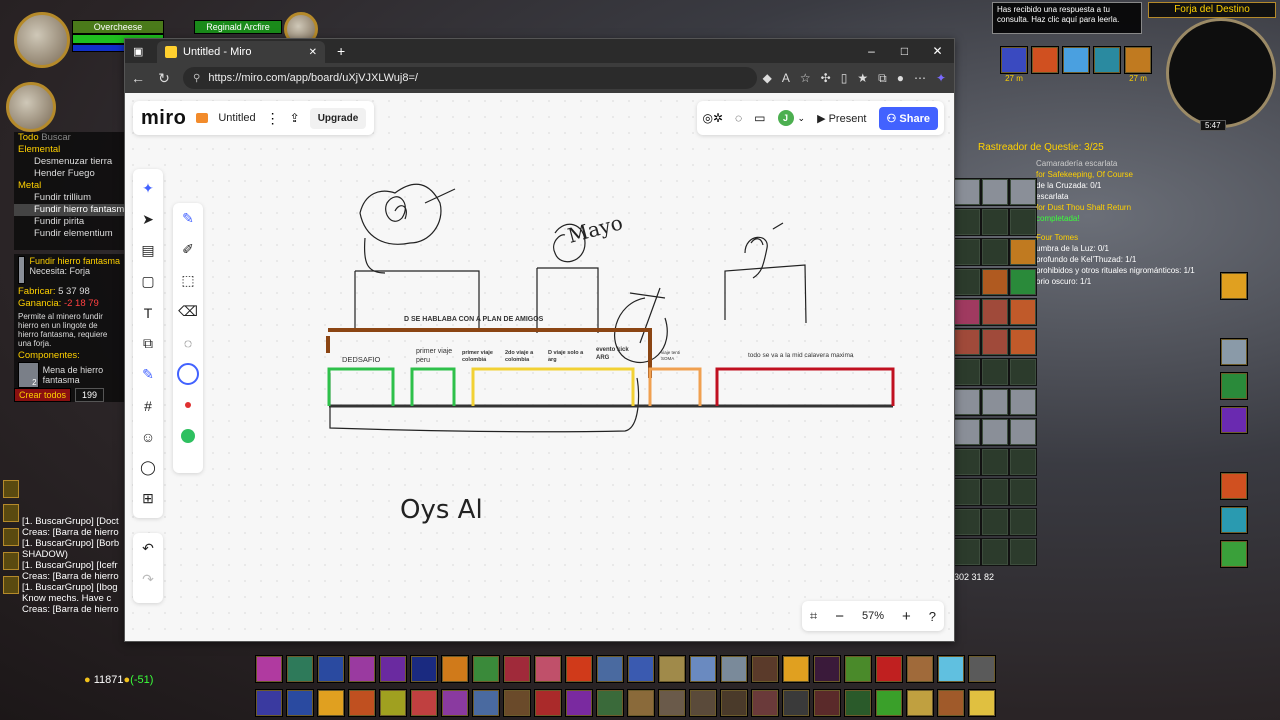 The image size is (1280, 720). Describe the element at coordinates (873, 616) in the screenshot. I see `zoom-level: 57%` at that location.